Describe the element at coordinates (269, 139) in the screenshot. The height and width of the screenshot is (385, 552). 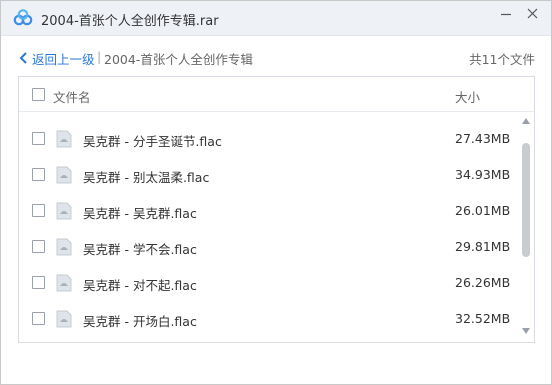
I see `list-item: 吴克群 - 分手圣诞节.flac 27.43MB` at that location.